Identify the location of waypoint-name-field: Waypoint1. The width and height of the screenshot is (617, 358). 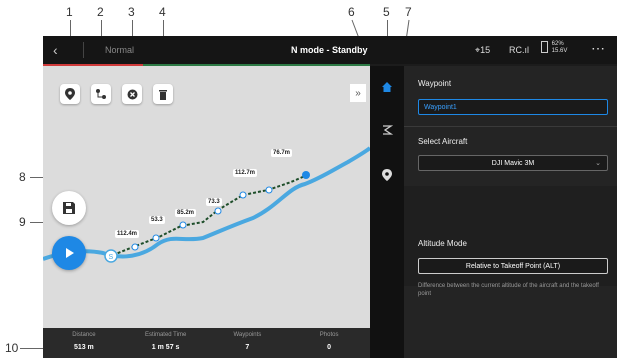
(513, 107).